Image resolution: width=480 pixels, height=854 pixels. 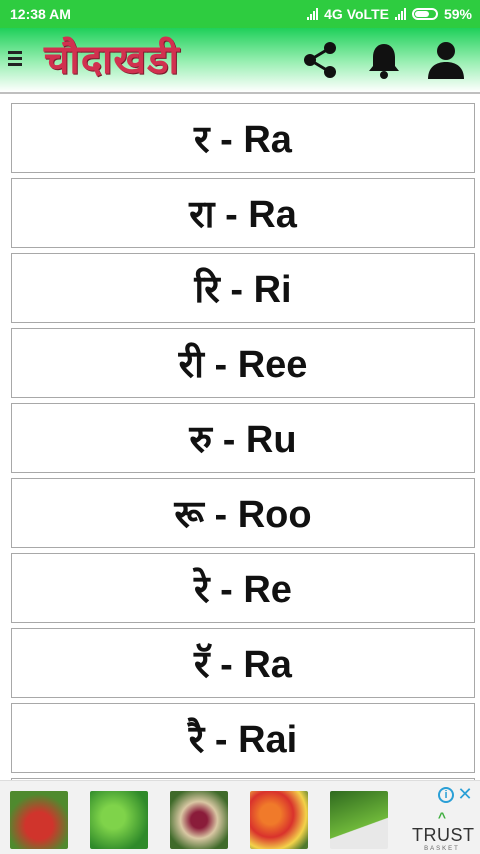 I want to click on menu-icon, so click(x=18, y=60).